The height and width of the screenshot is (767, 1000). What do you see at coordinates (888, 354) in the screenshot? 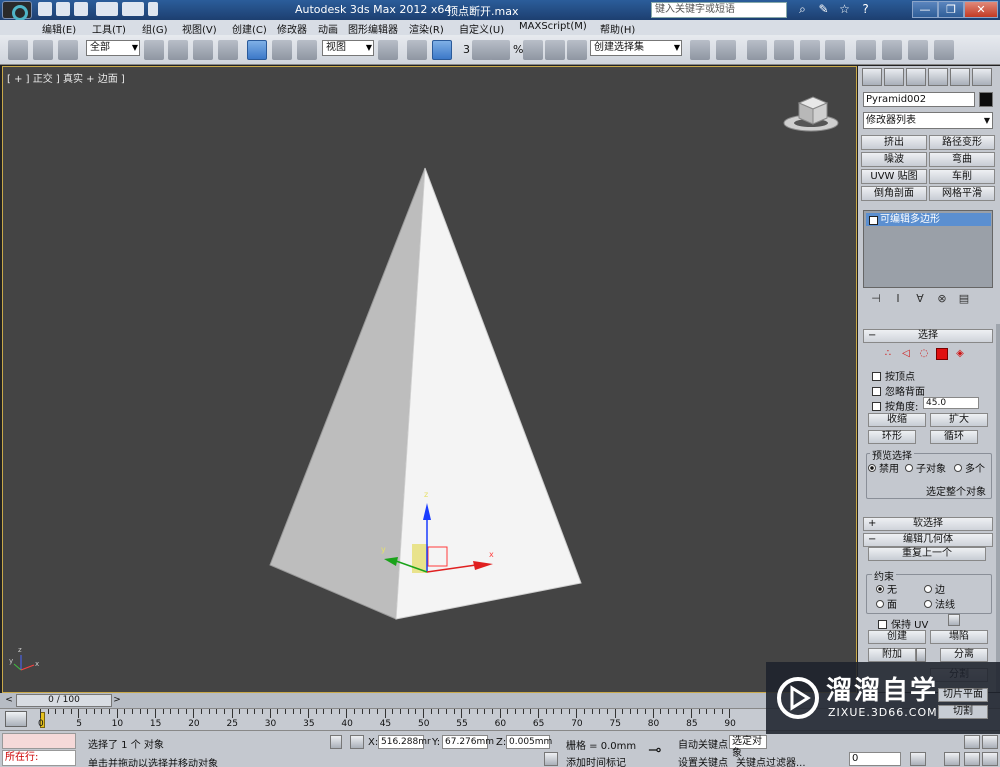
I see `vertex-level-icon: ∴` at bounding box center [888, 354].